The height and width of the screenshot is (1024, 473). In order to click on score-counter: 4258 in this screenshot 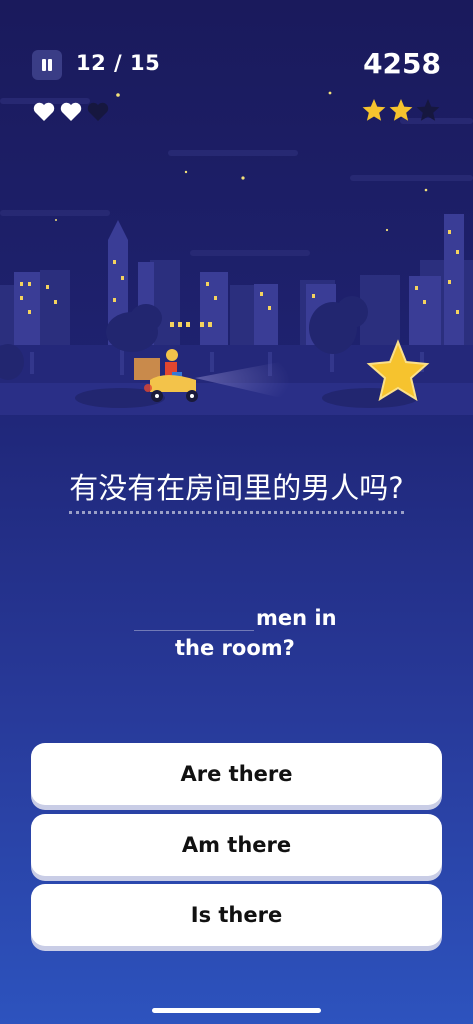, I will do `click(402, 63)`.